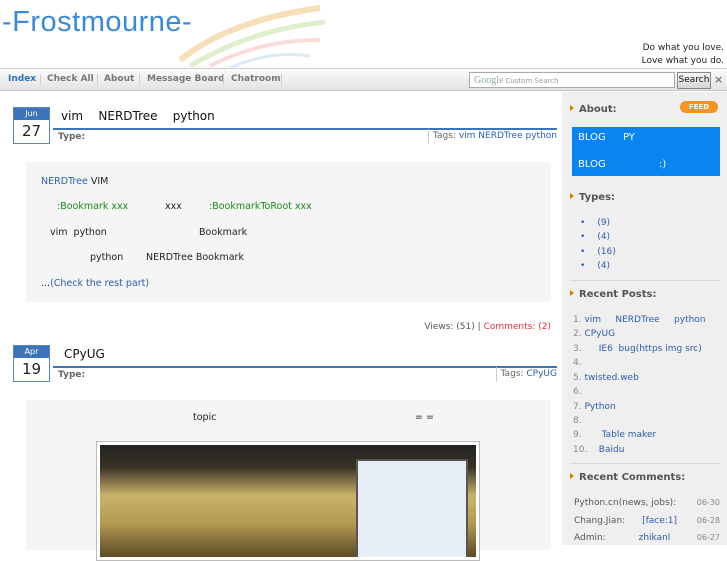  I want to click on recent-post-item: 4., so click(578, 363).